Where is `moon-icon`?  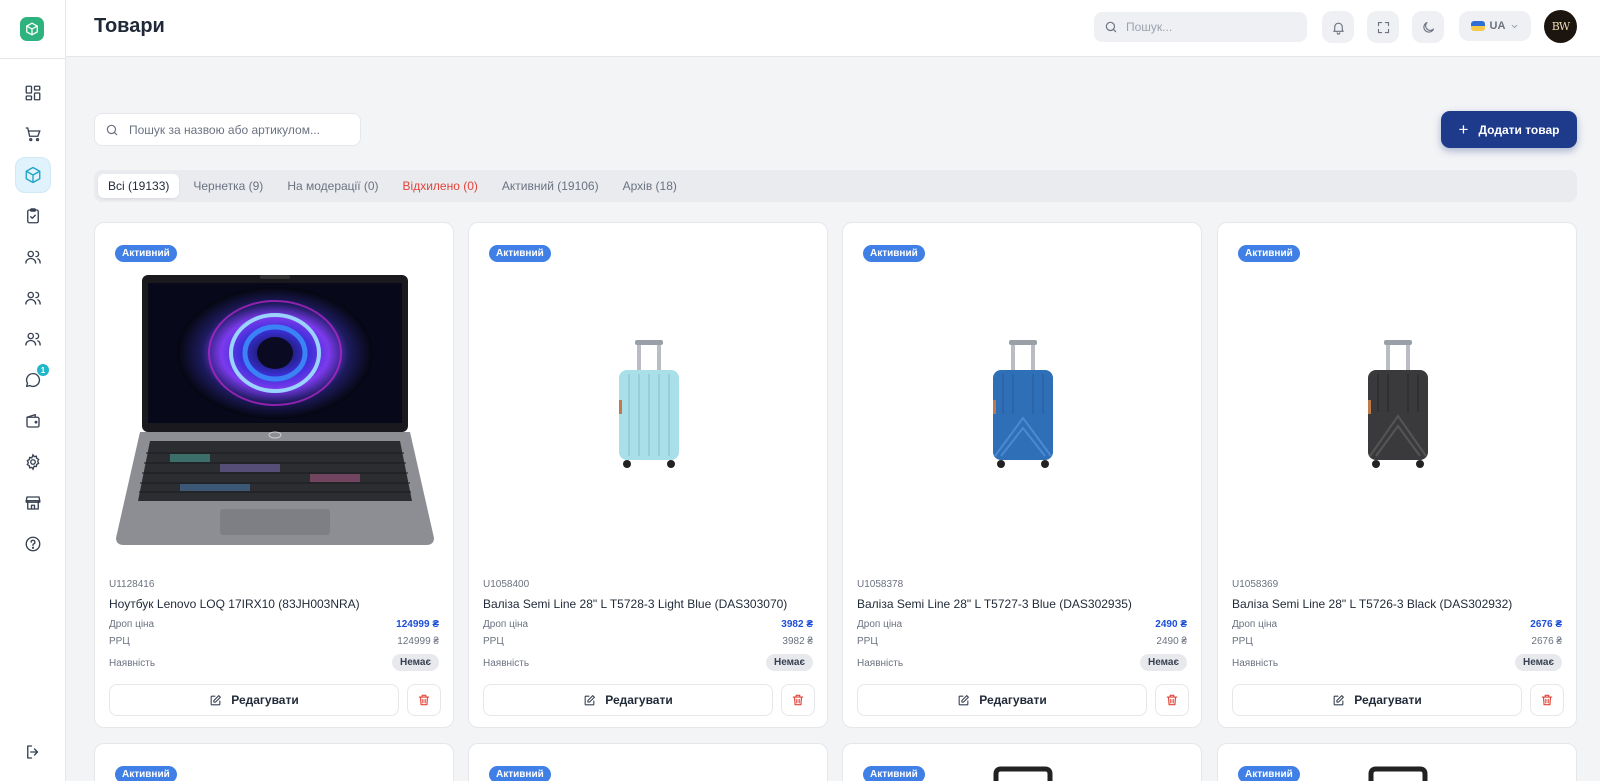 moon-icon is located at coordinates (1428, 27).